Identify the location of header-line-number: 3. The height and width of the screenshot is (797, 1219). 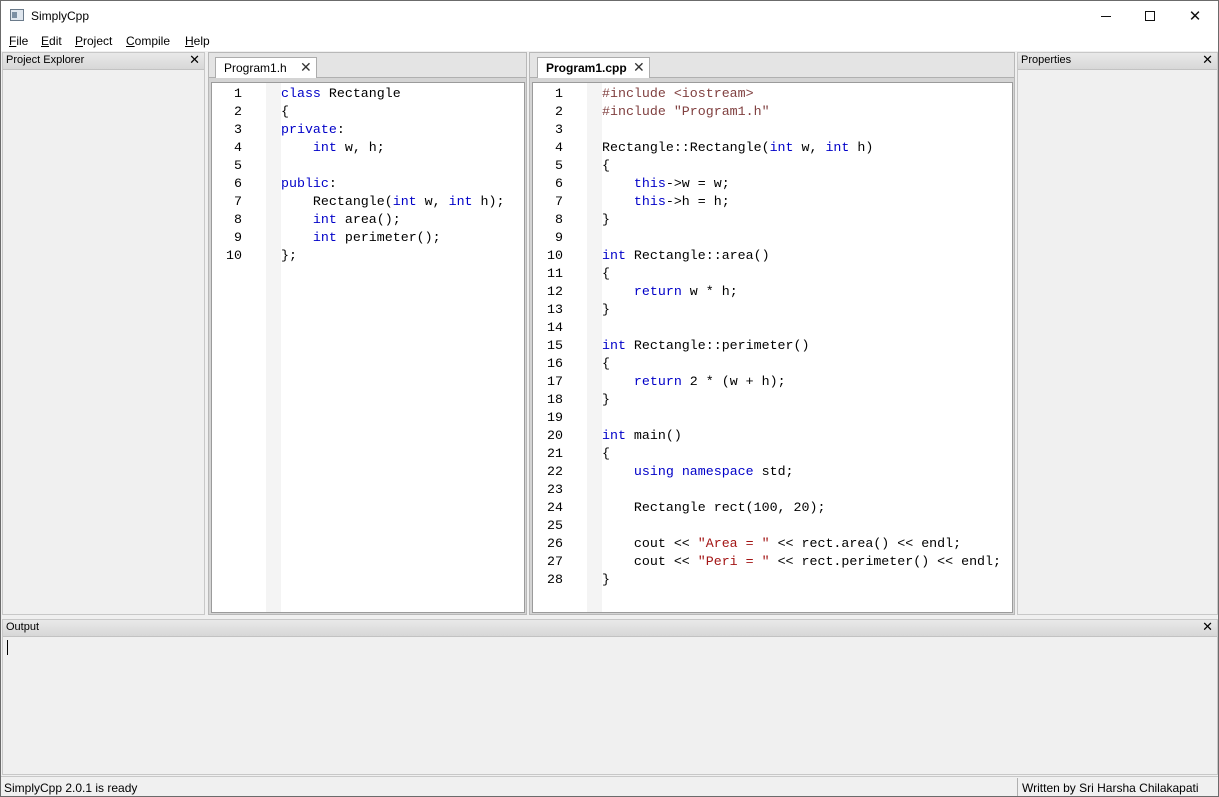
(238, 129).